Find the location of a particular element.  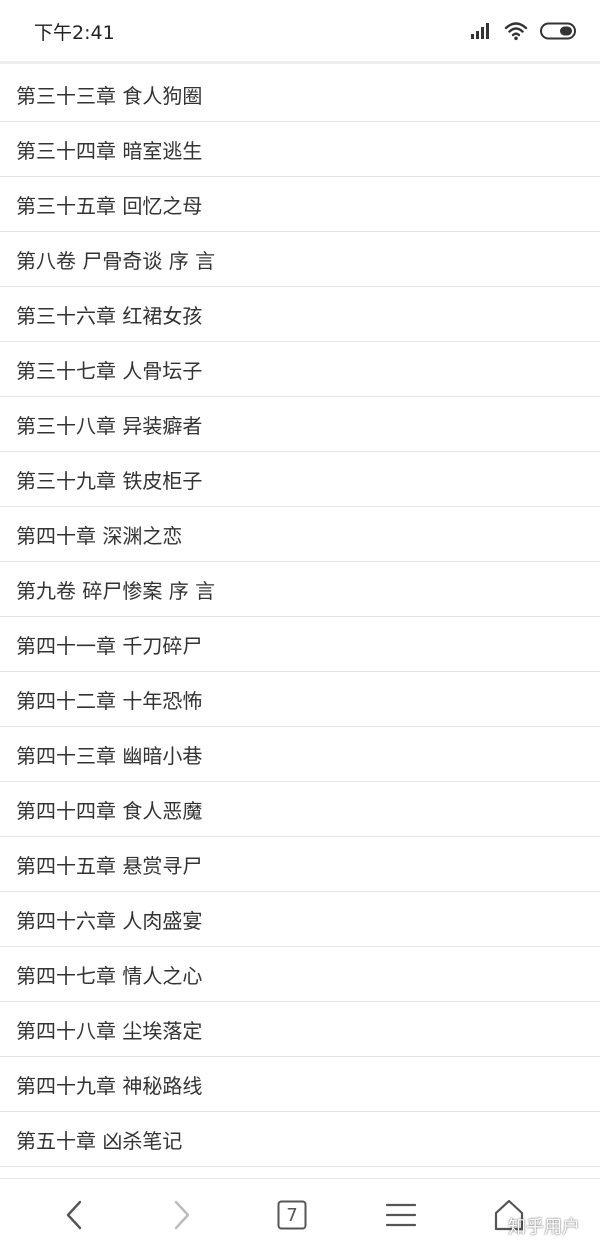

tabs-button: 7 is located at coordinates (292, 1215).